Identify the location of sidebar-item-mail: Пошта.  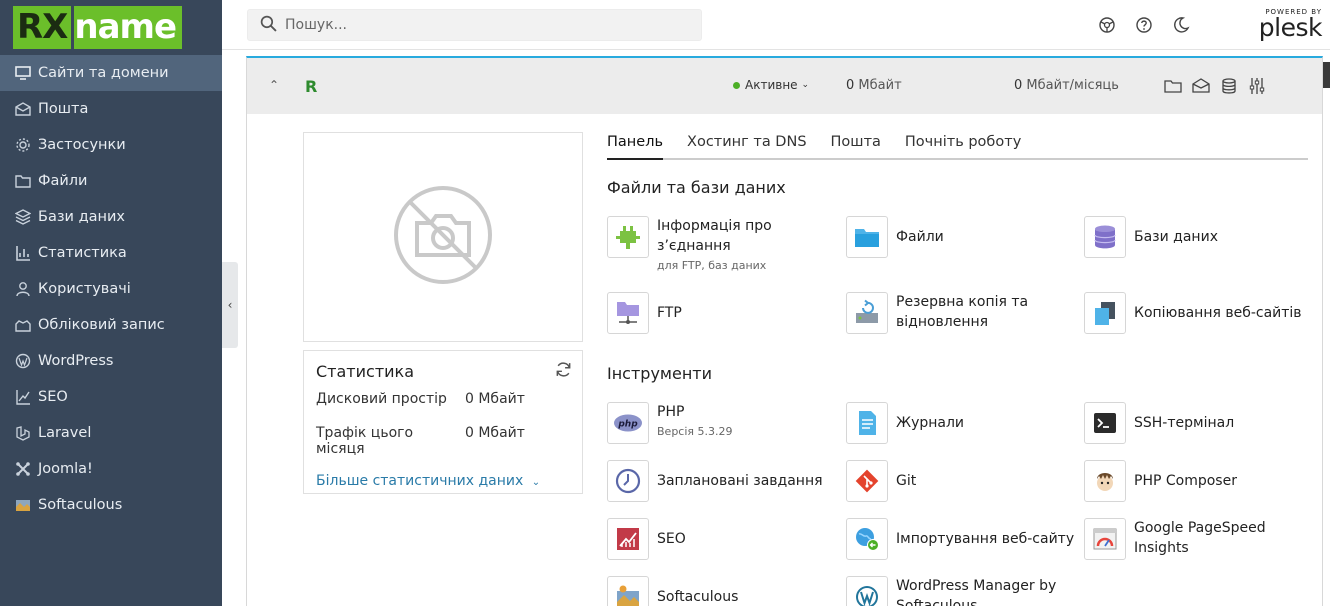
(111, 109).